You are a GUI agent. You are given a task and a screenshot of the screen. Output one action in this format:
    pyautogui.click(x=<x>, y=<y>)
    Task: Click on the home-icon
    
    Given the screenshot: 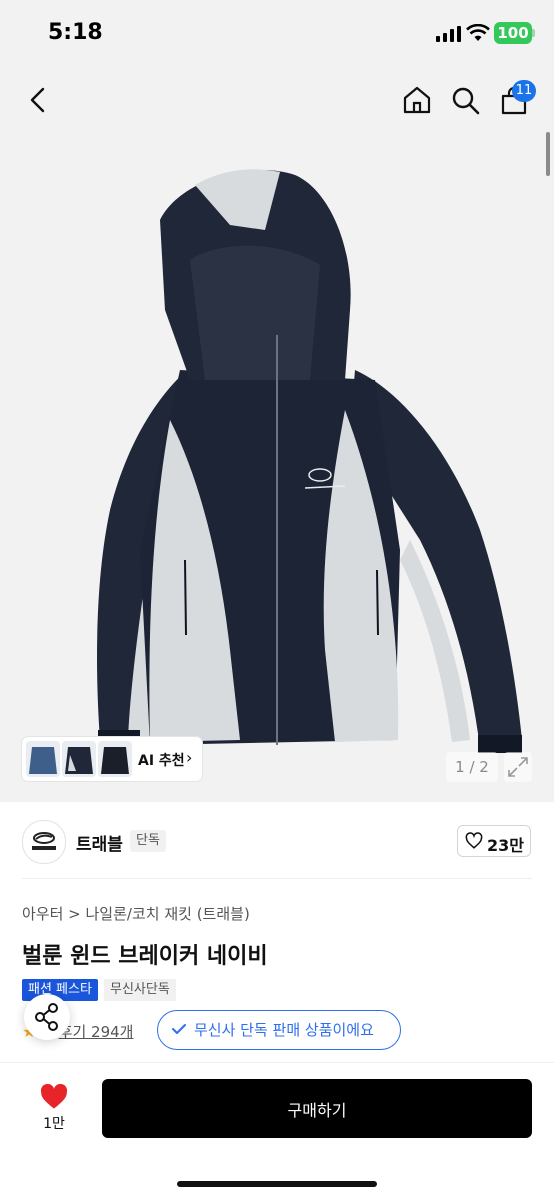 What is the action you would take?
    pyautogui.click(x=417, y=100)
    